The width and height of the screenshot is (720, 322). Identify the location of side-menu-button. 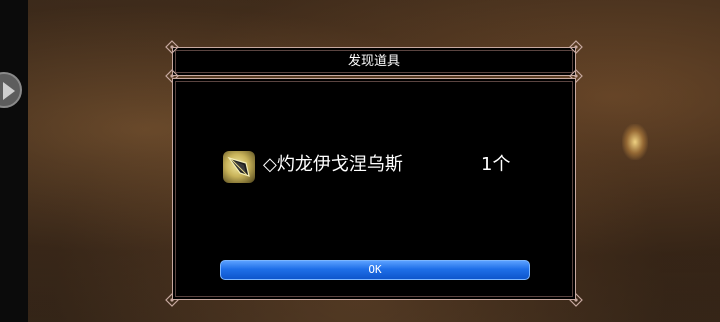
(11, 90).